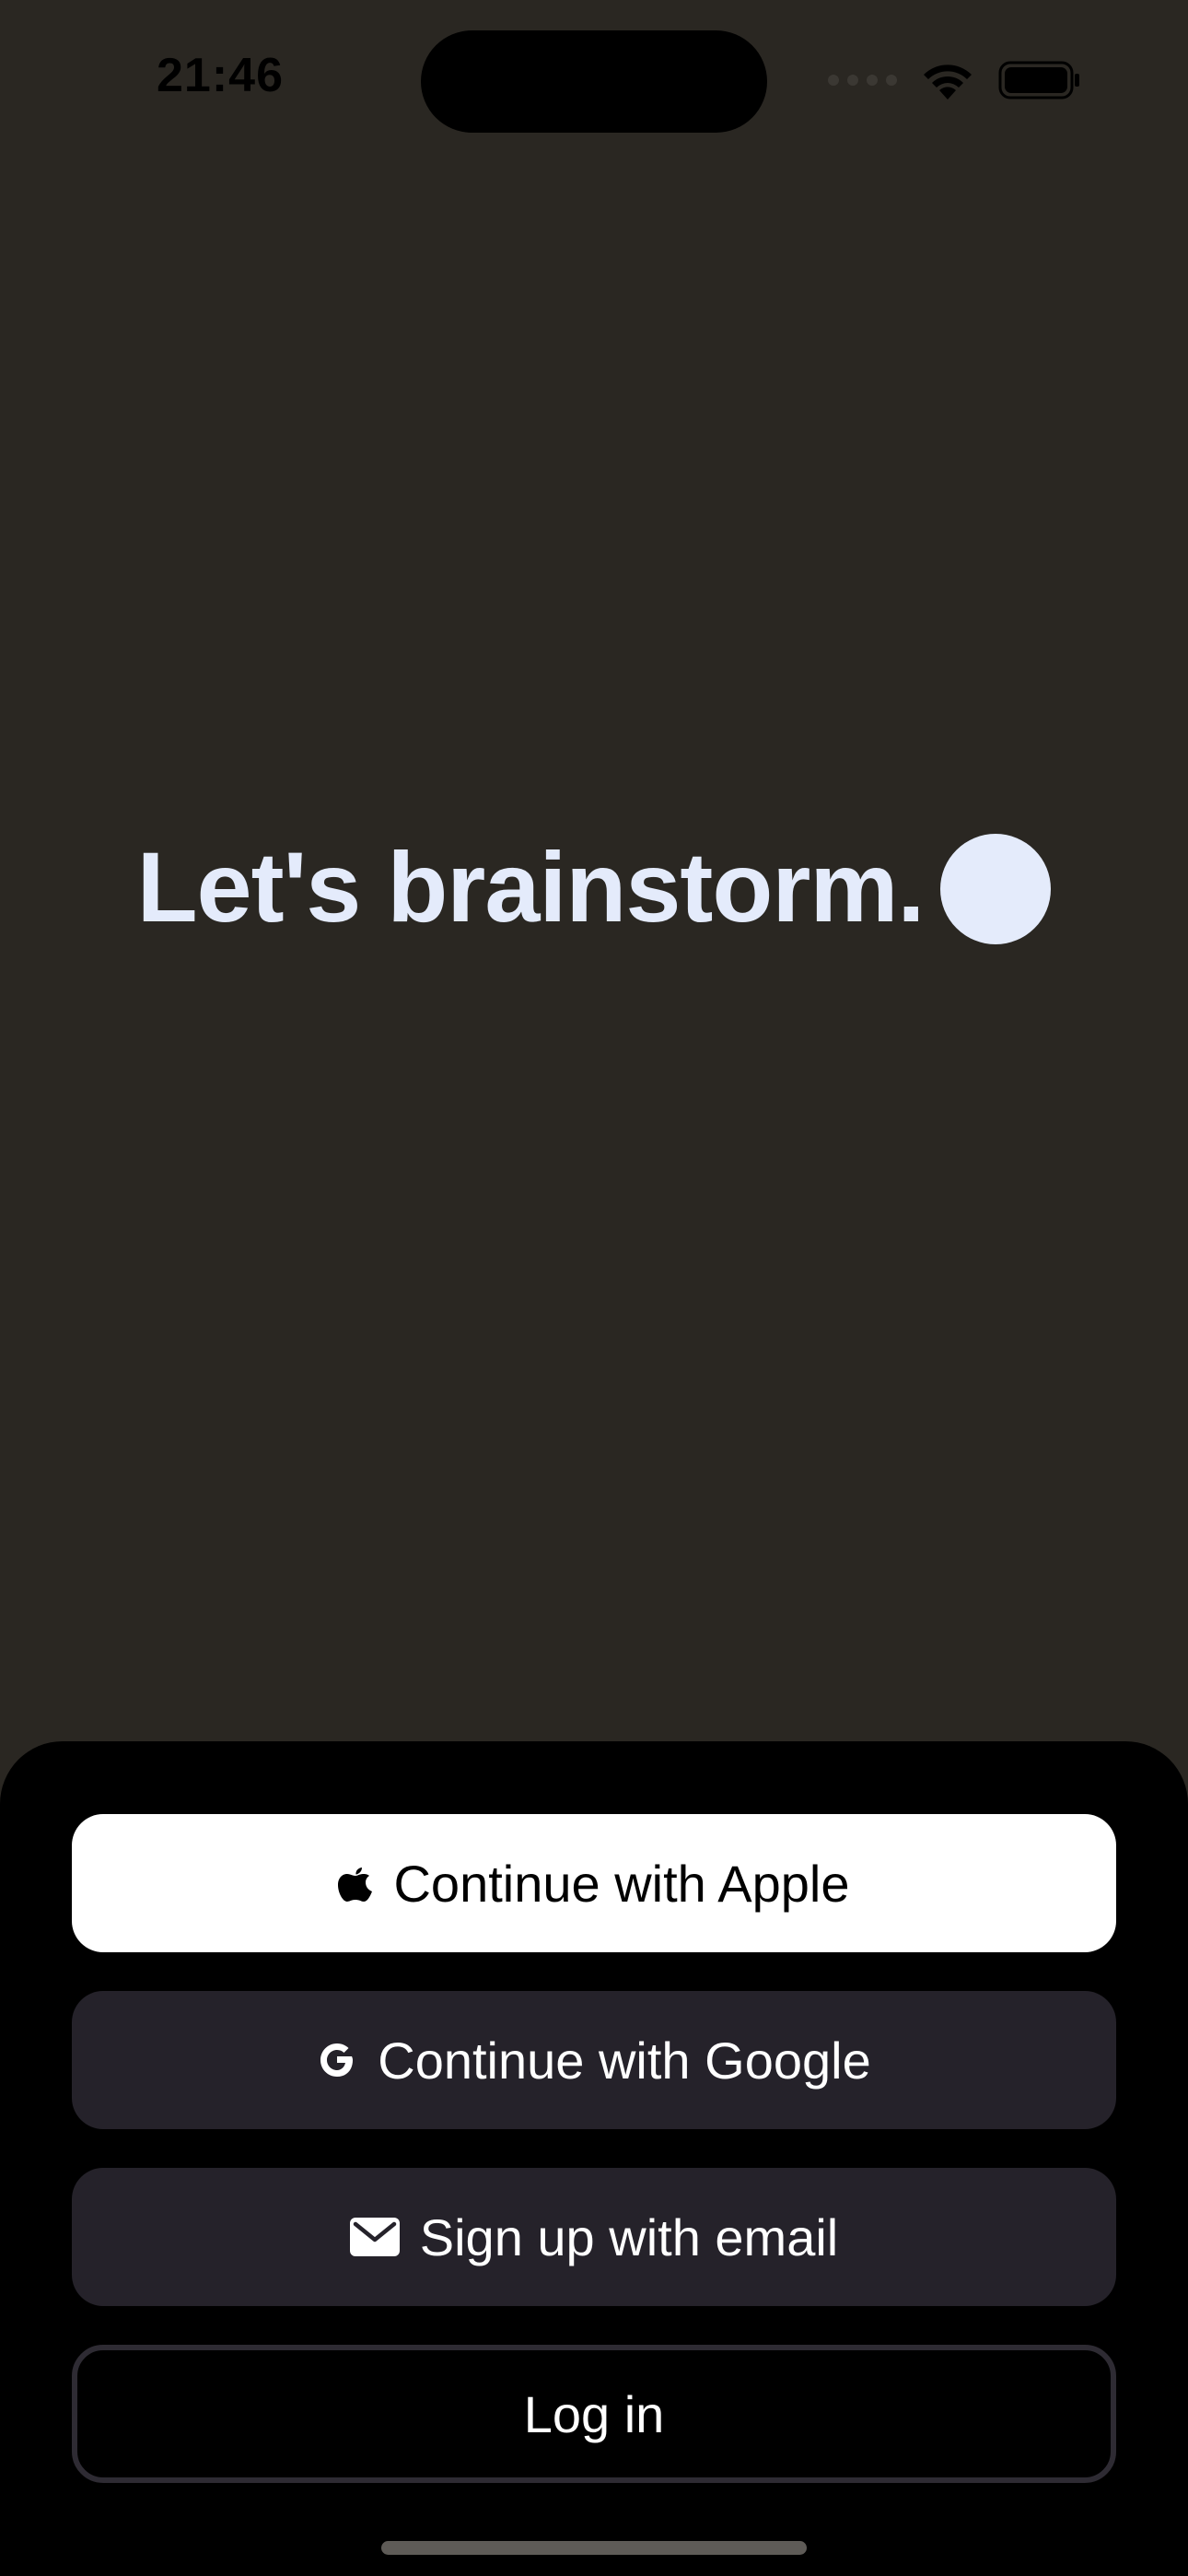  What do you see at coordinates (355, 1883) in the screenshot?
I see `apple-icon` at bounding box center [355, 1883].